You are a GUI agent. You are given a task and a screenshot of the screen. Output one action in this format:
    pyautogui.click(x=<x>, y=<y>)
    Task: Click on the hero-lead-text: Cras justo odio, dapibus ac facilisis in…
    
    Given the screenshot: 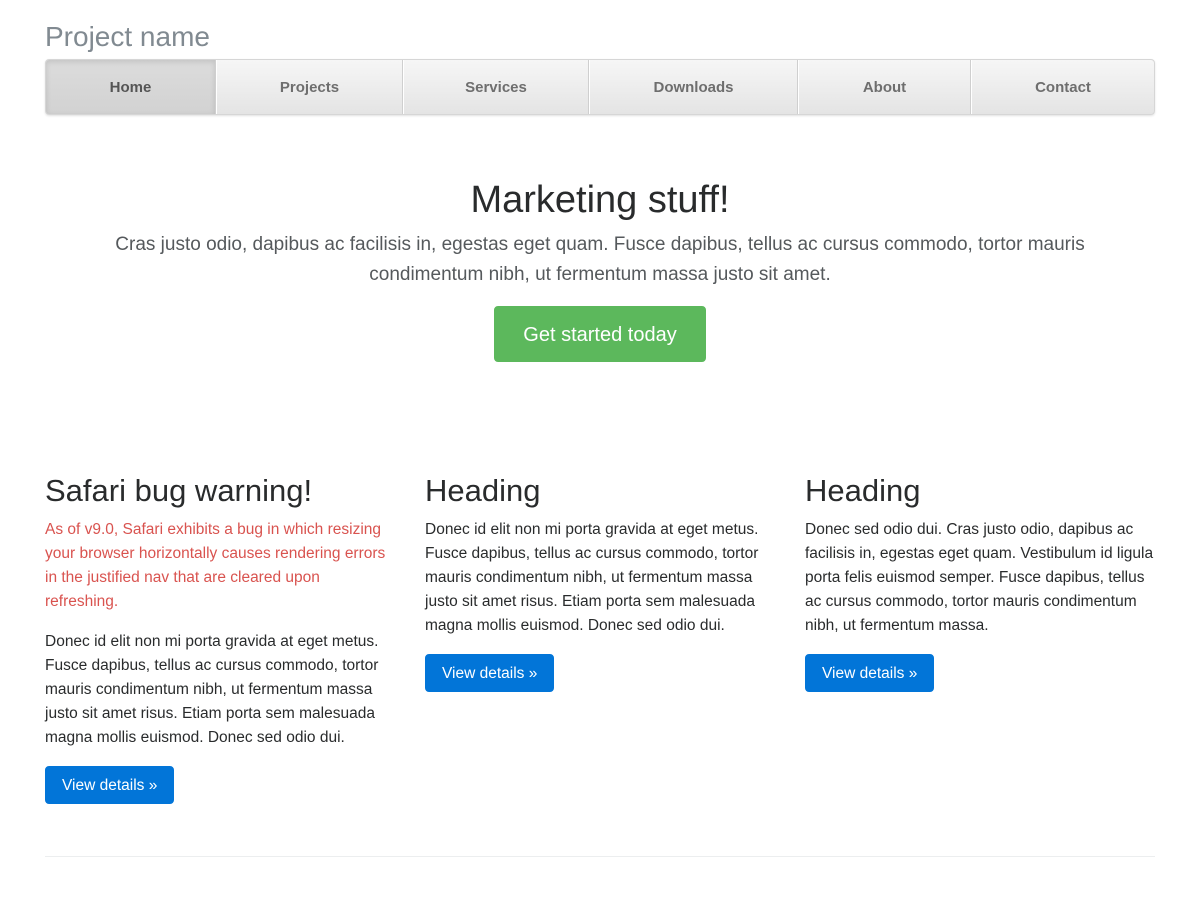 What is the action you would take?
    pyautogui.click(x=600, y=259)
    